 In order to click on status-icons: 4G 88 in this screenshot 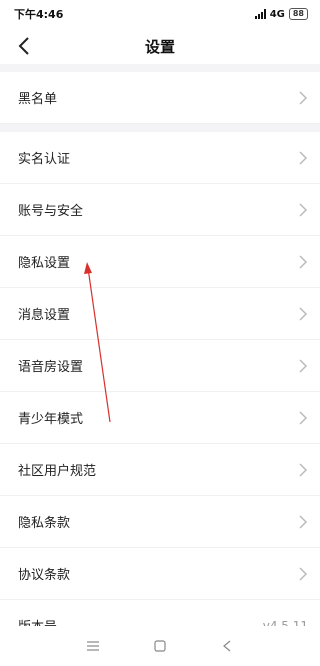, I will do `click(281, 14)`.